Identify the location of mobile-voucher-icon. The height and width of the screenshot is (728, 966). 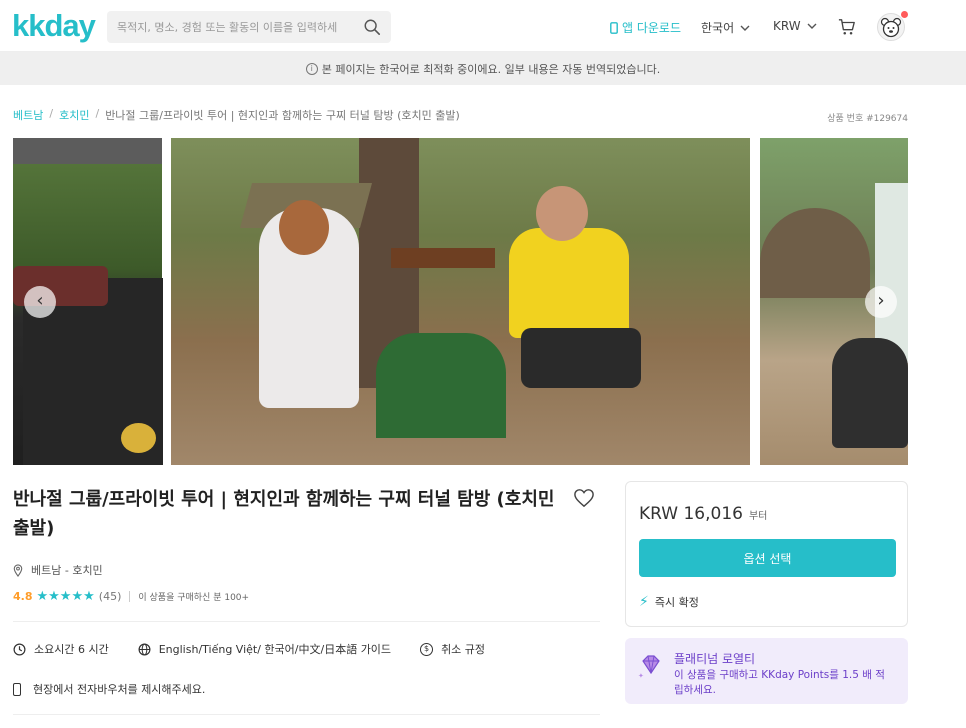
(17, 689).